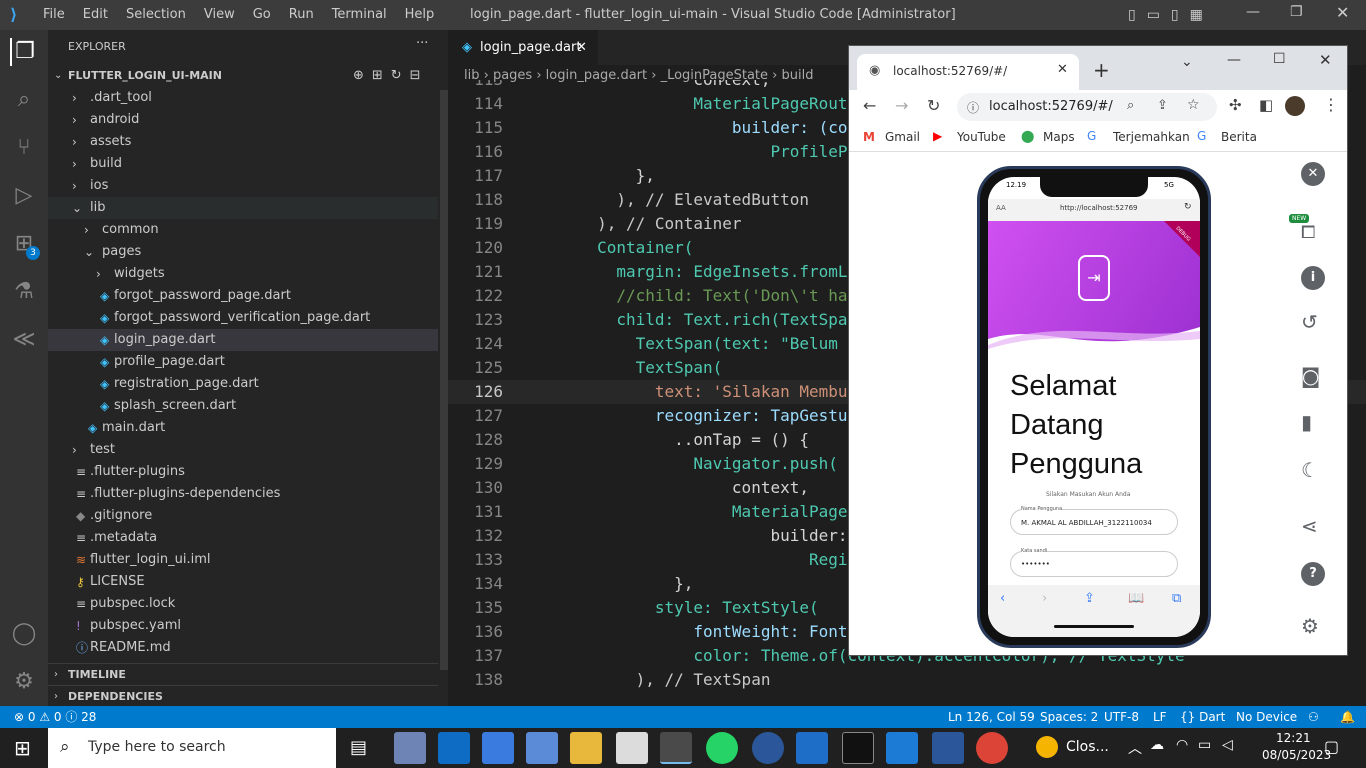  What do you see at coordinates (722, 748) in the screenshot?
I see `app-whatsapp-icon` at bounding box center [722, 748].